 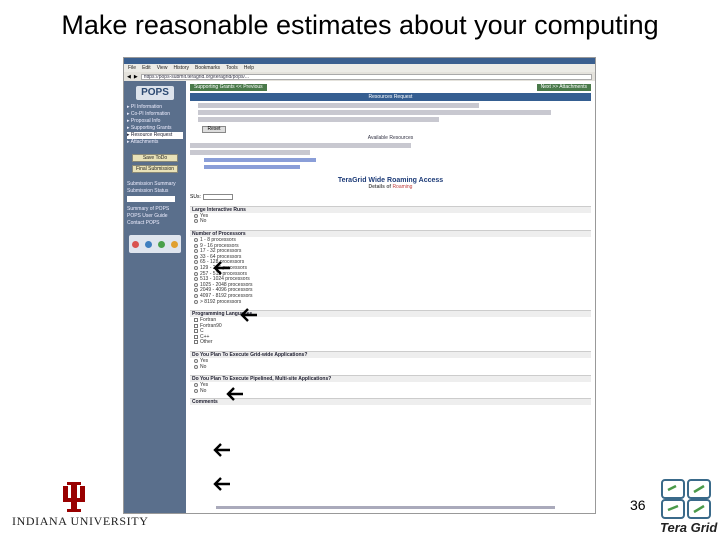 What do you see at coordinates (390, 209) in the screenshot?
I see `section-title: Large Interactive Runs` at bounding box center [390, 209].